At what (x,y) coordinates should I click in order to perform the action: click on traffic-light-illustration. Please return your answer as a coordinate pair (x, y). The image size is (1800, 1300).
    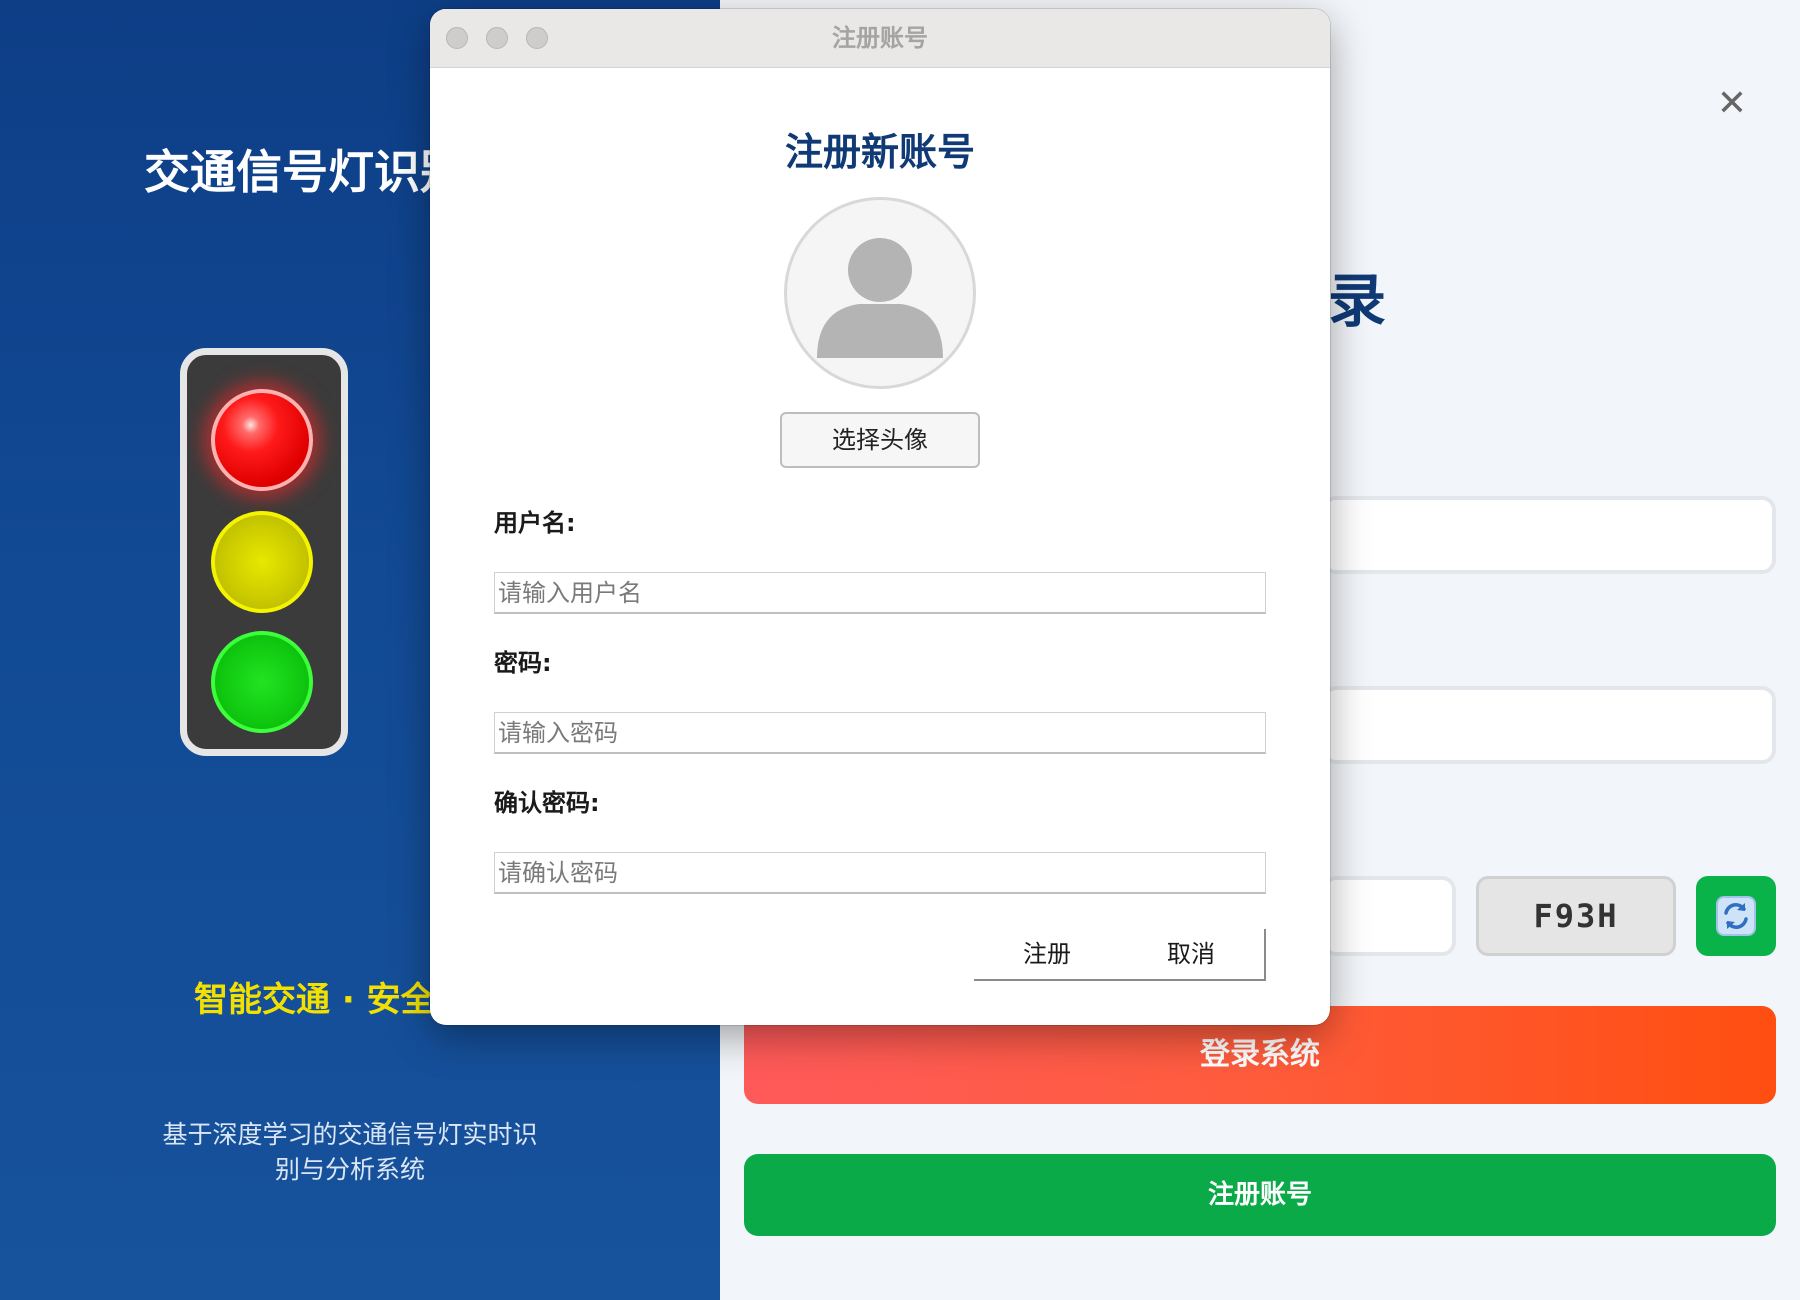
    Looking at the image, I should click on (264, 552).